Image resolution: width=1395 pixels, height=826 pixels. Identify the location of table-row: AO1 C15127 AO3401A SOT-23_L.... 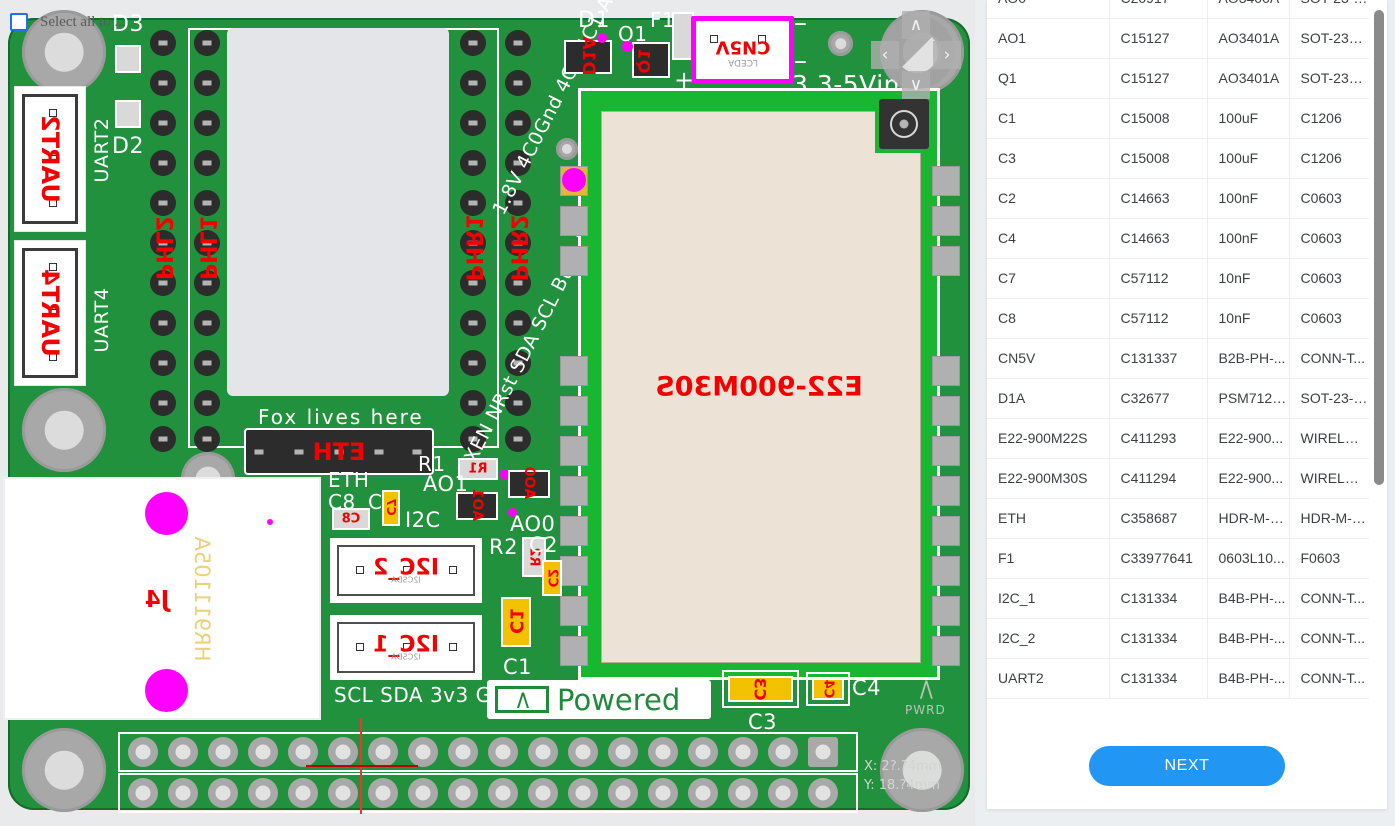
(1178, 38).